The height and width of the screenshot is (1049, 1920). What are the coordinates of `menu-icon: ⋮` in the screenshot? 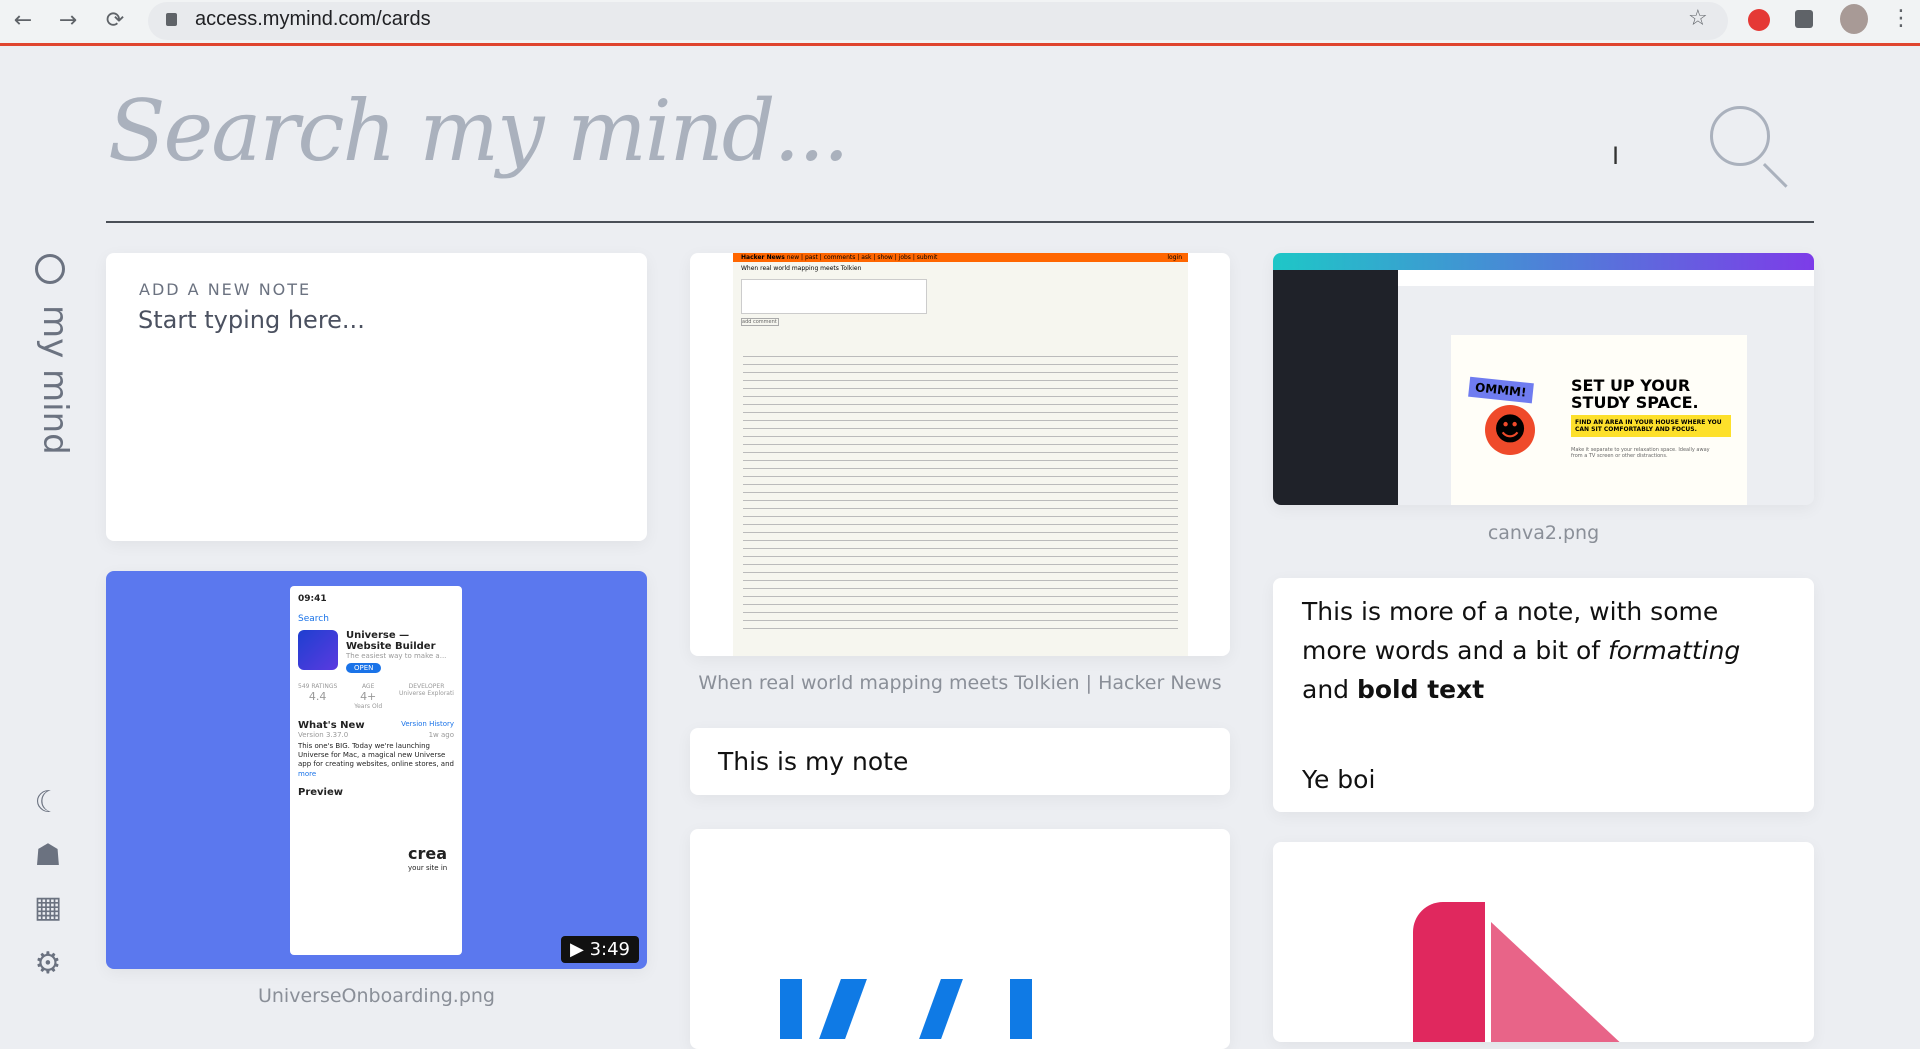 It's located at (1901, 18).